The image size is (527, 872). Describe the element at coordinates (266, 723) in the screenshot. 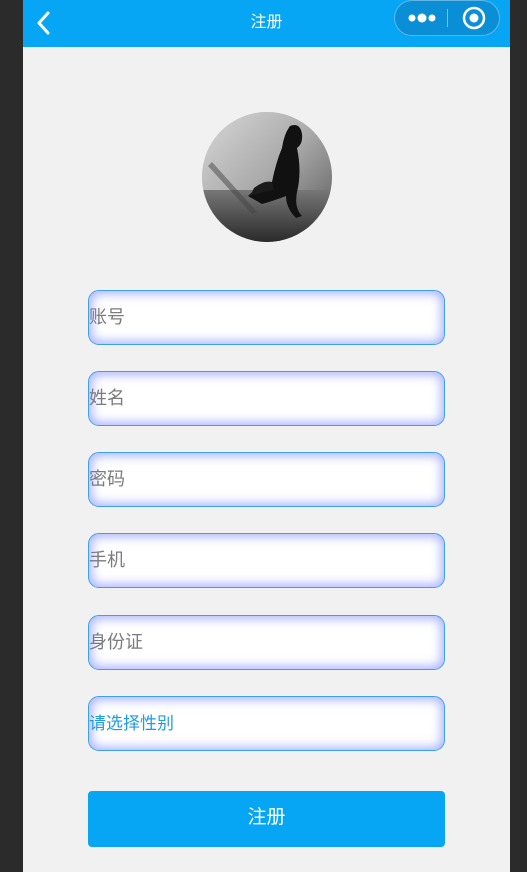

I see `gender-picker: 请选择性别` at that location.